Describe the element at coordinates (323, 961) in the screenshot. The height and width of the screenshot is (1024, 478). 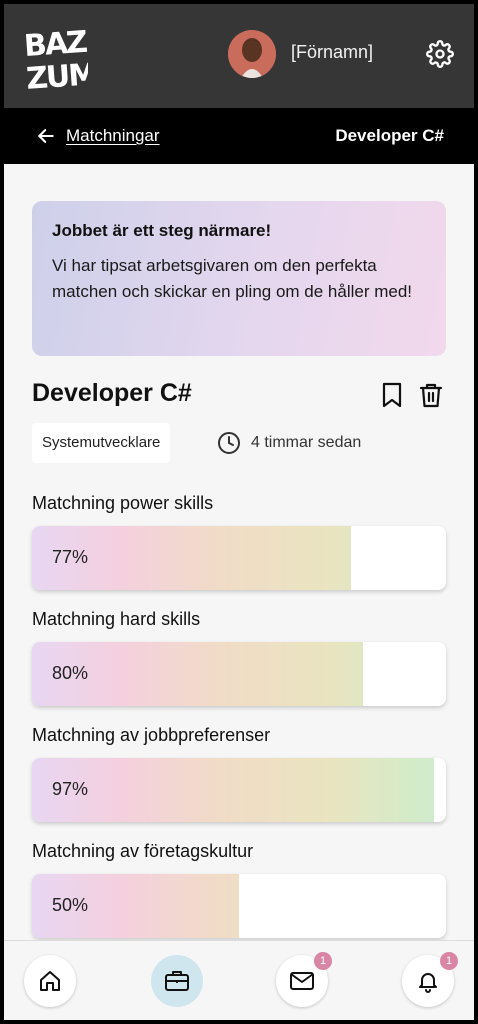
I see `messages-badge: 1` at that location.